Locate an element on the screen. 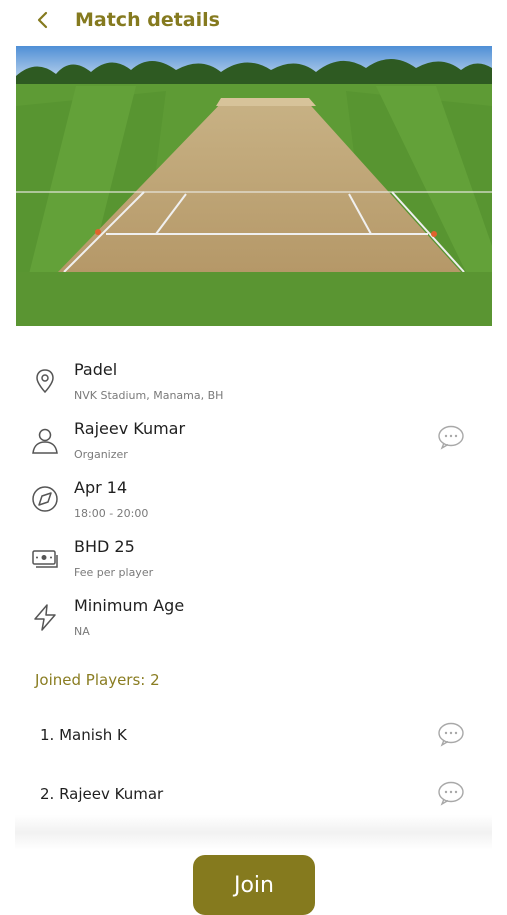  chevron-left-icon is located at coordinates (42, 20).